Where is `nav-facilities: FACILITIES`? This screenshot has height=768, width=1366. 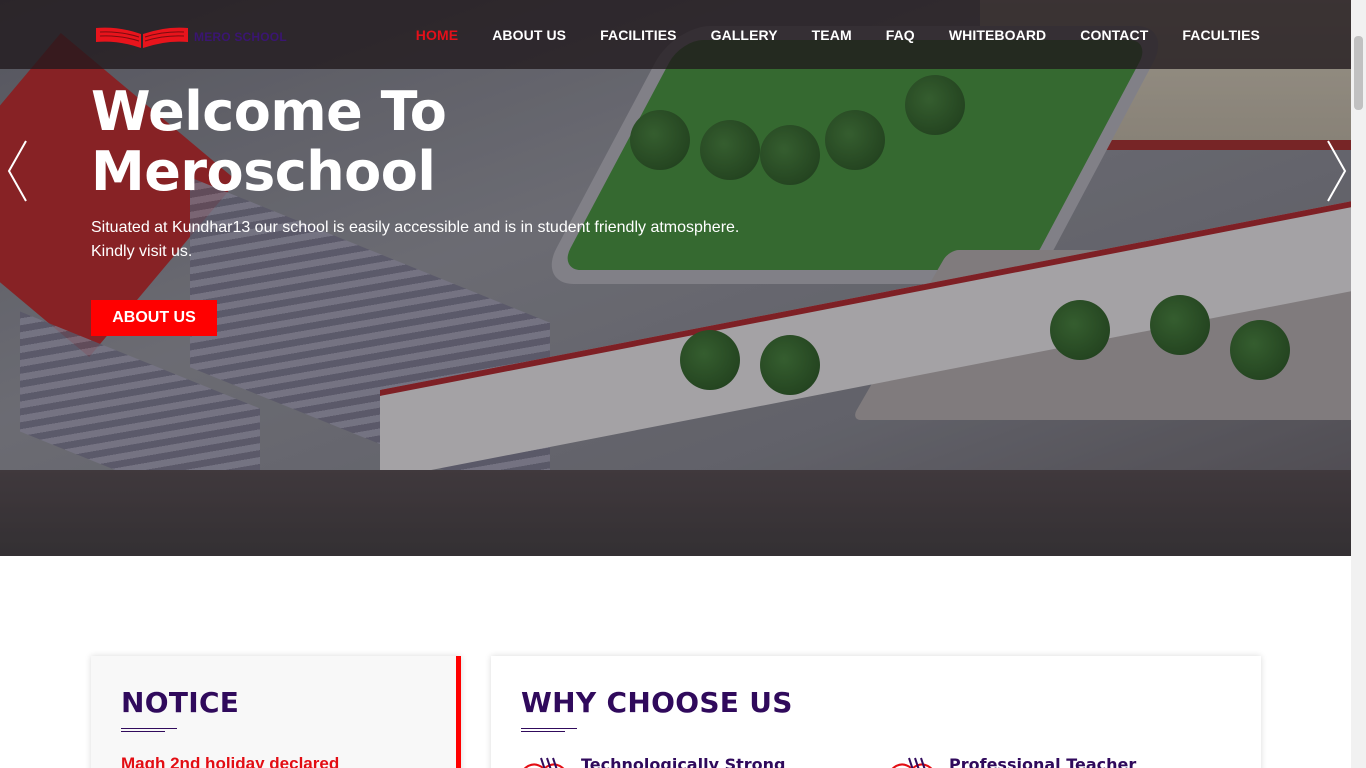 nav-facilities: FACILITIES is located at coordinates (638, 35).